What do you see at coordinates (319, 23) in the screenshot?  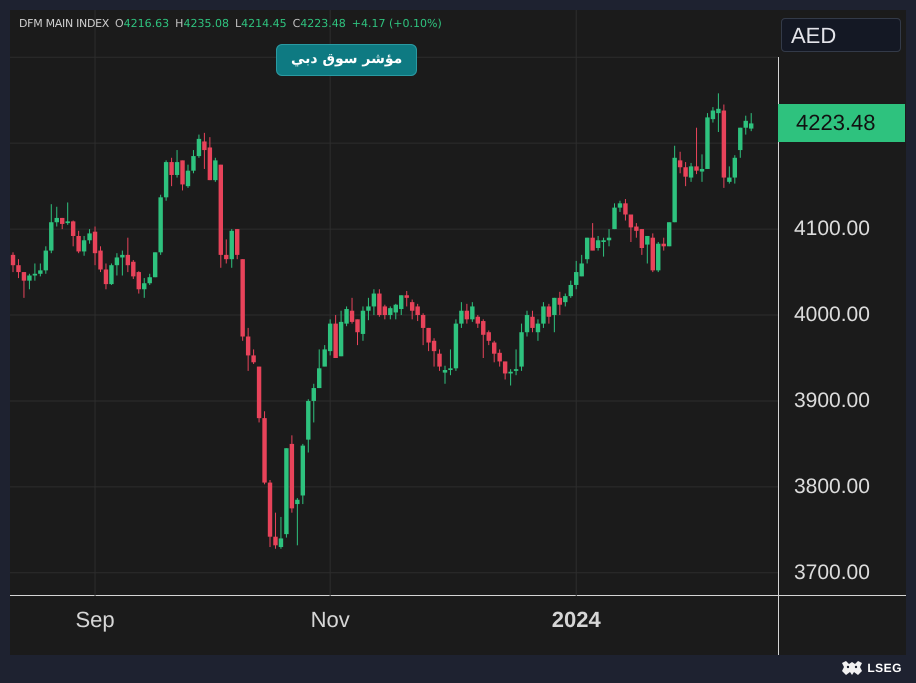 I see `ohlc-value: C4223.48` at bounding box center [319, 23].